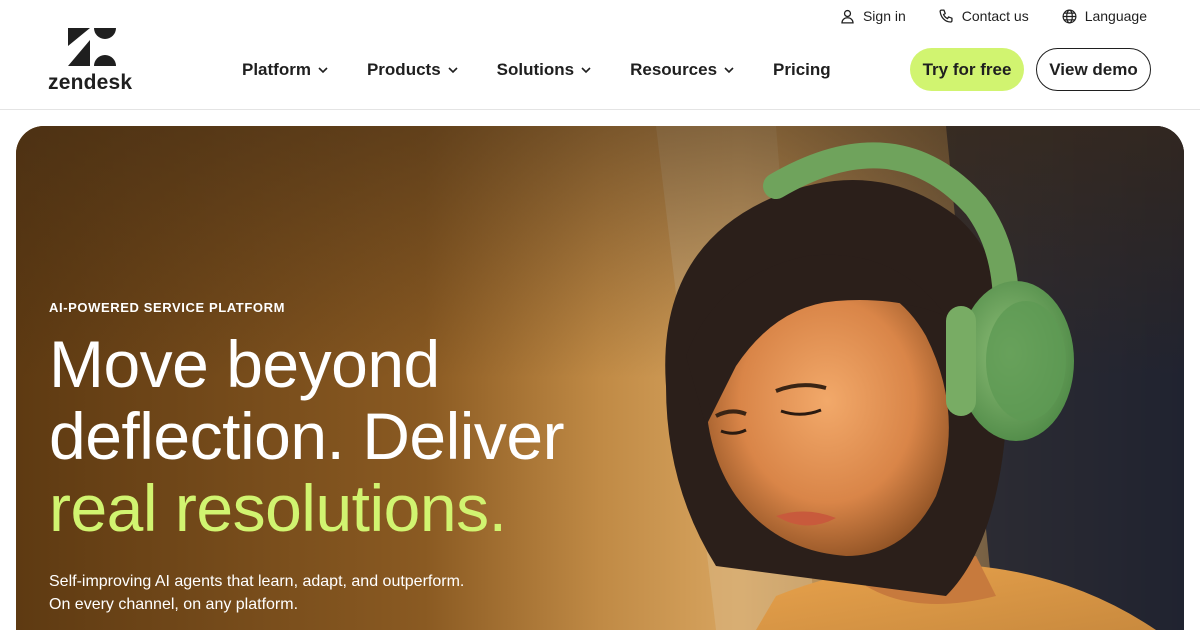  I want to click on hero-eyebrow: AI-POWERED SERVICE PLATFORM, so click(167, 307).